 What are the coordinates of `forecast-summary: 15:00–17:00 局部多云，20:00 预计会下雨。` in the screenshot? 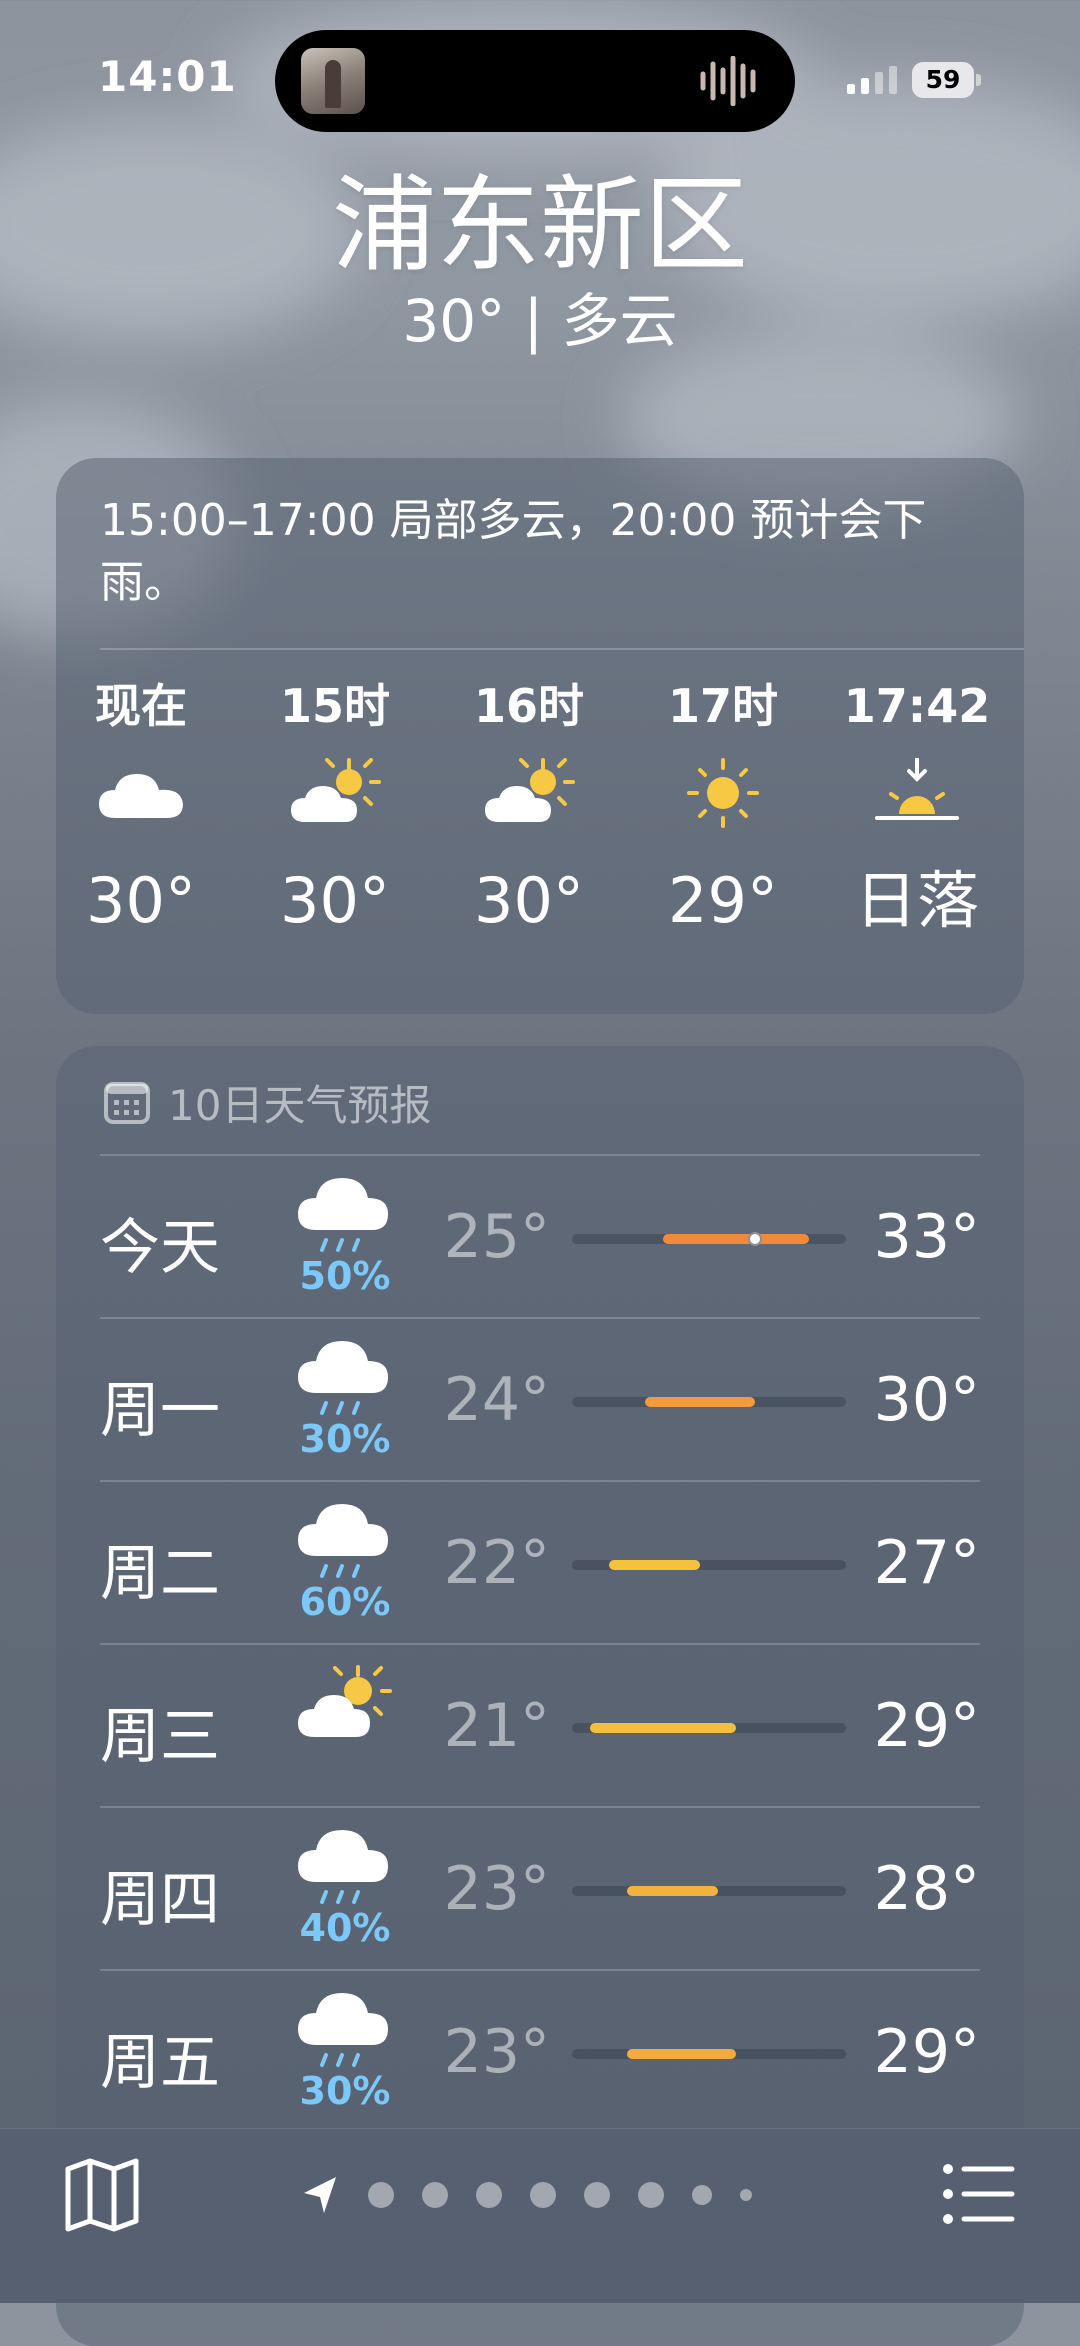 It's located at (513, 551).